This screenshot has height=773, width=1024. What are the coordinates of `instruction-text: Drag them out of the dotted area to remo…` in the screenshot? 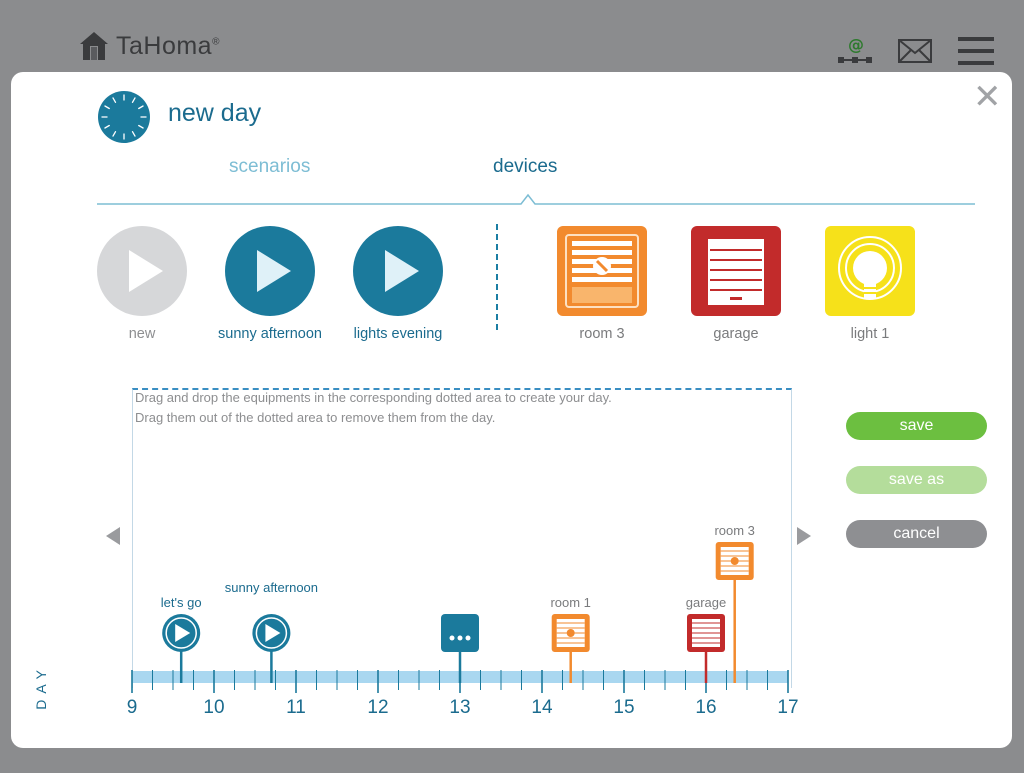 It's located at (315, 417).